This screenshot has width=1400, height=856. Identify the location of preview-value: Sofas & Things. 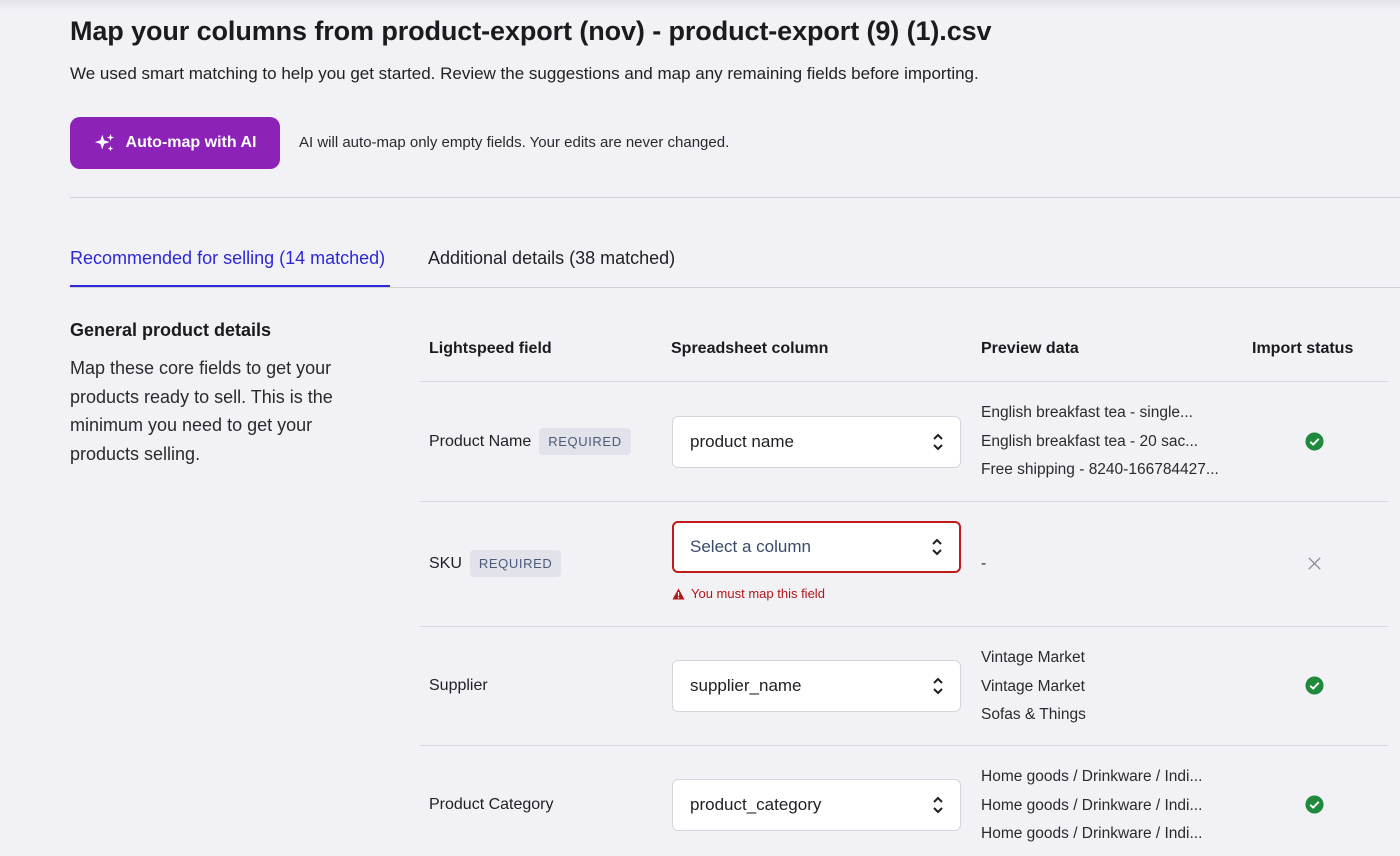
(1033, 714).